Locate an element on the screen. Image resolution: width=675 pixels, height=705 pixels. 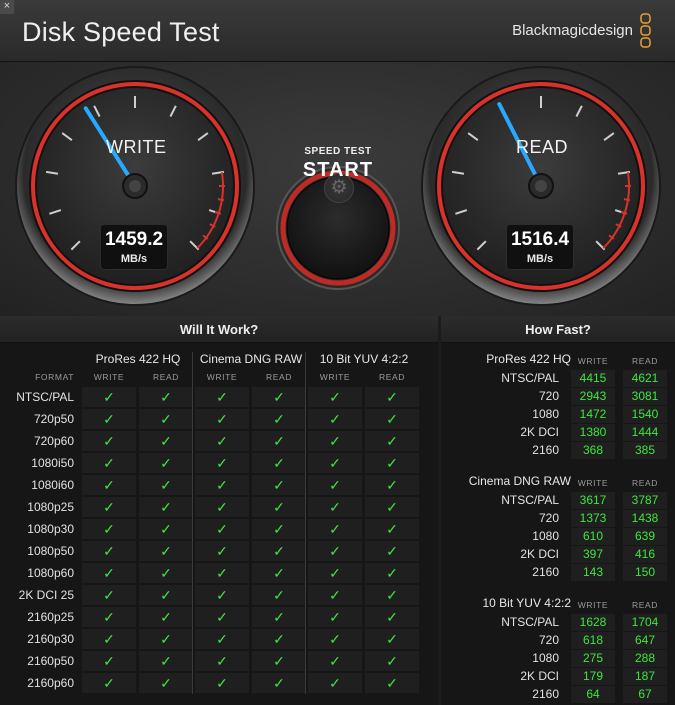
close-icon: × is located at coordinates (7, 7).